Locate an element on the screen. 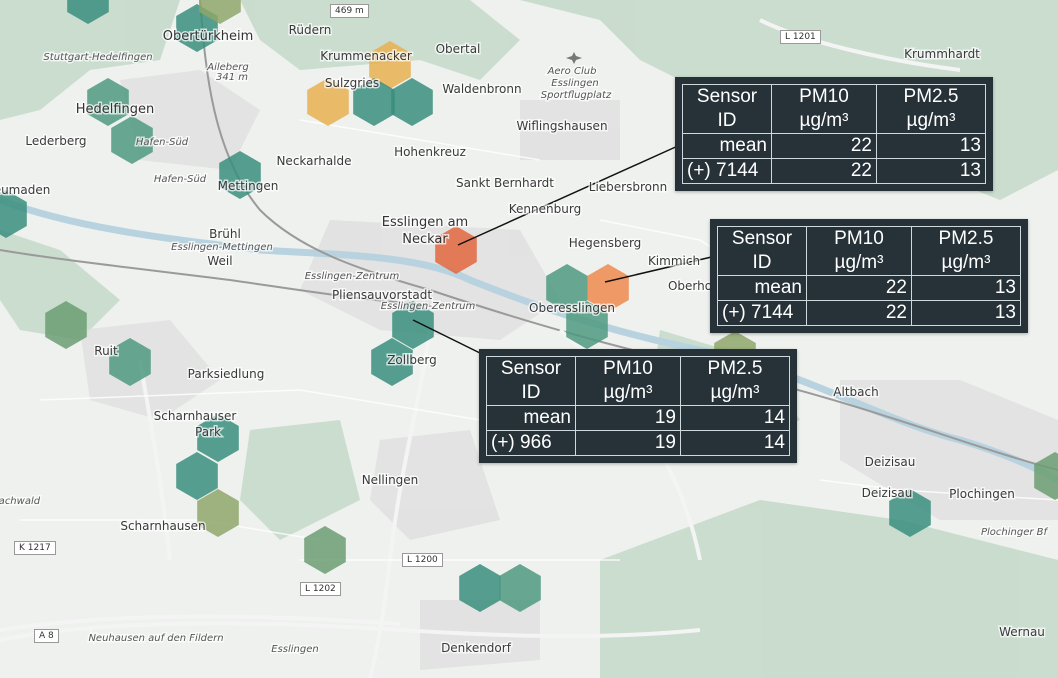 The width and height of the screenshot is (1058, 678). place-label: Rüdern is located at coordinates (310, 30).